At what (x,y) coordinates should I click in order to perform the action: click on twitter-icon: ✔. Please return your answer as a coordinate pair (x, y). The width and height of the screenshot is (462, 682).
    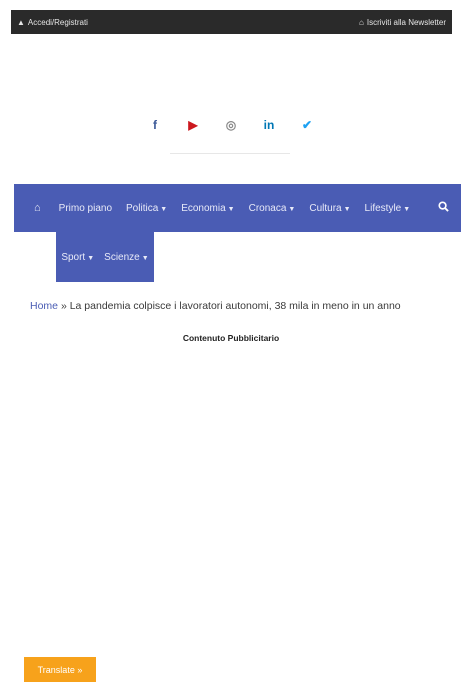
    Looking at the image, I should click on (307, 125).